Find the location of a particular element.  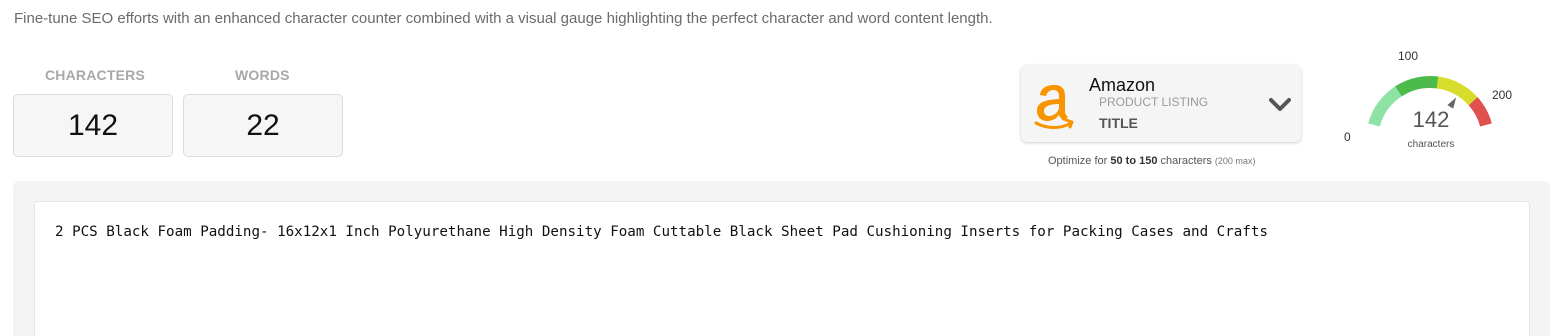

platform-field: TITLE is located at coordinates (1118, 123).